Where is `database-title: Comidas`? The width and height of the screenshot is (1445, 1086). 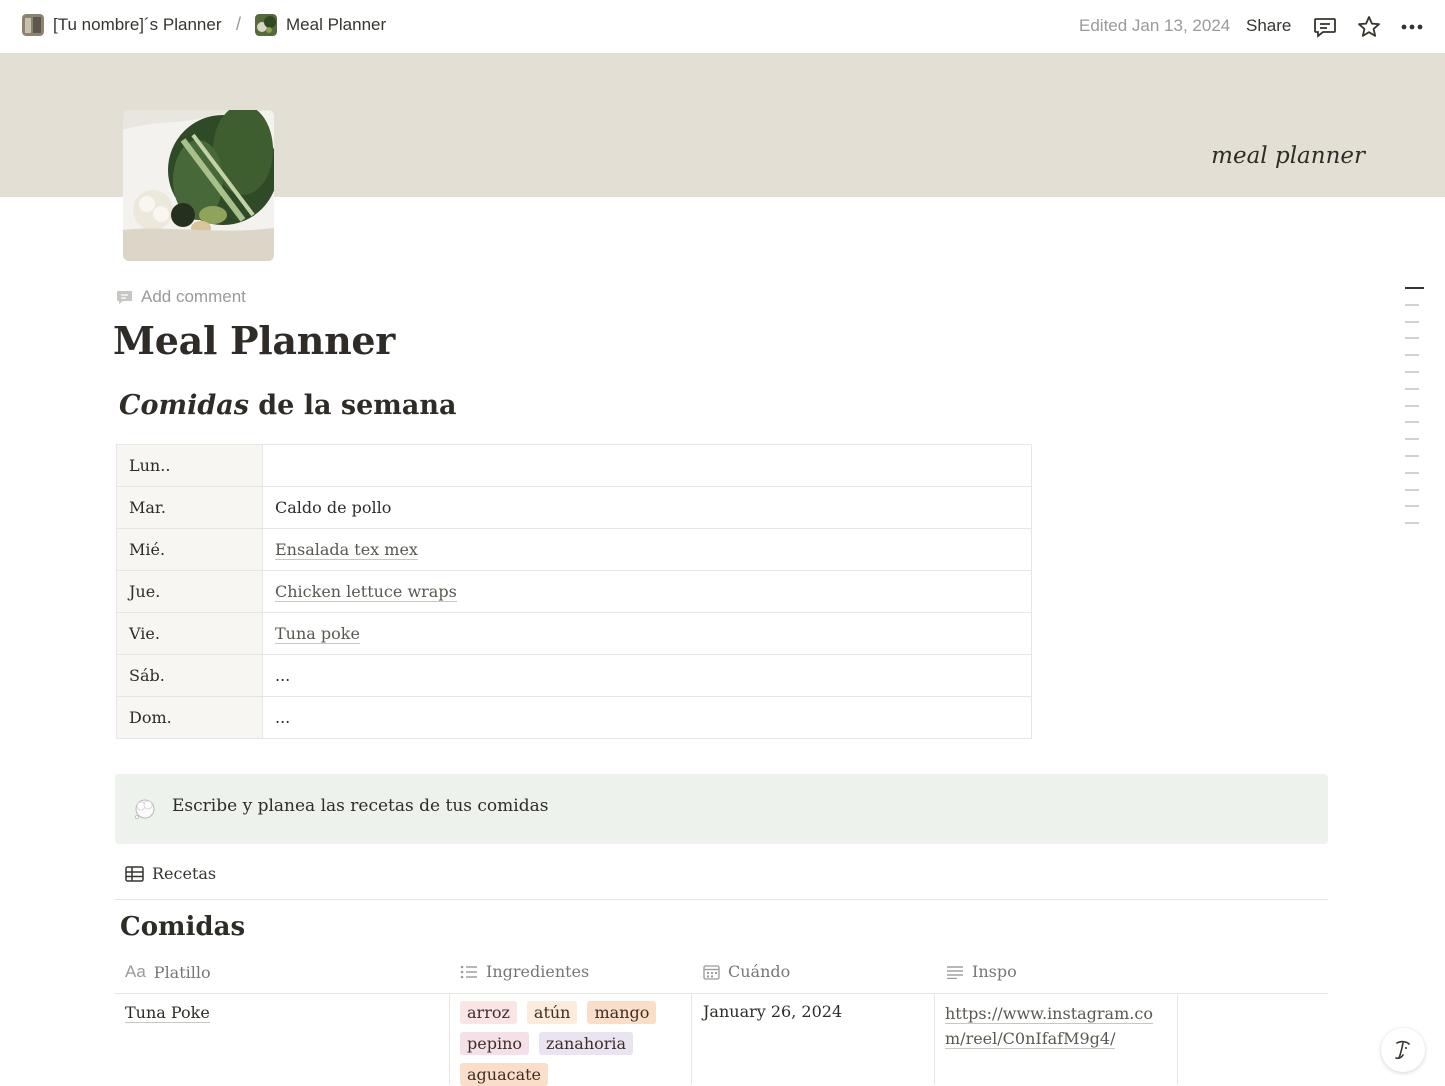
database-title: Comidas is located at coordinates (182, 927).